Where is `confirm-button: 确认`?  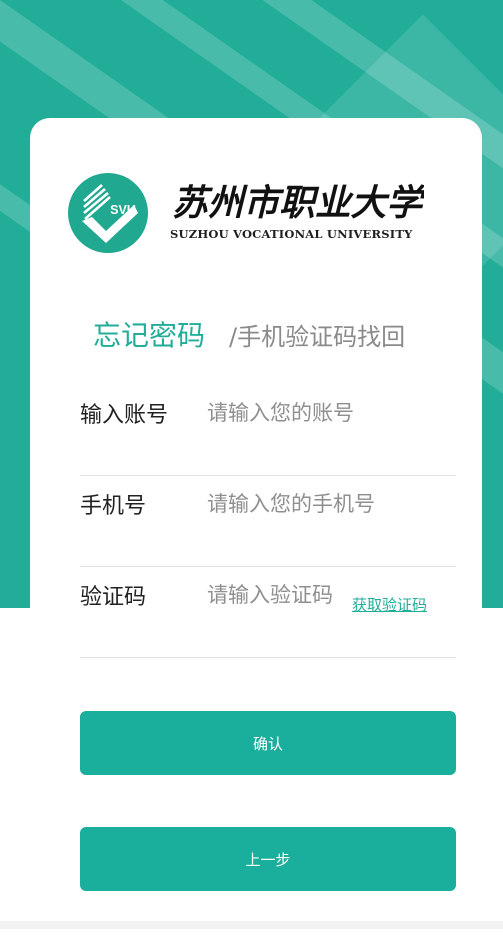
confirm-button: 确认 is located at coordinates (268, 743).